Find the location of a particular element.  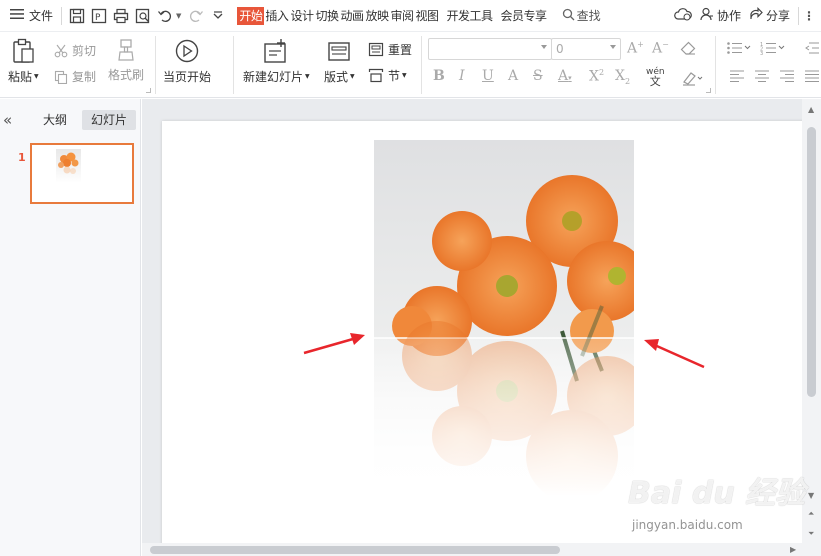

phonetic-icon: wén 文 is located at coordinates (655, 78).